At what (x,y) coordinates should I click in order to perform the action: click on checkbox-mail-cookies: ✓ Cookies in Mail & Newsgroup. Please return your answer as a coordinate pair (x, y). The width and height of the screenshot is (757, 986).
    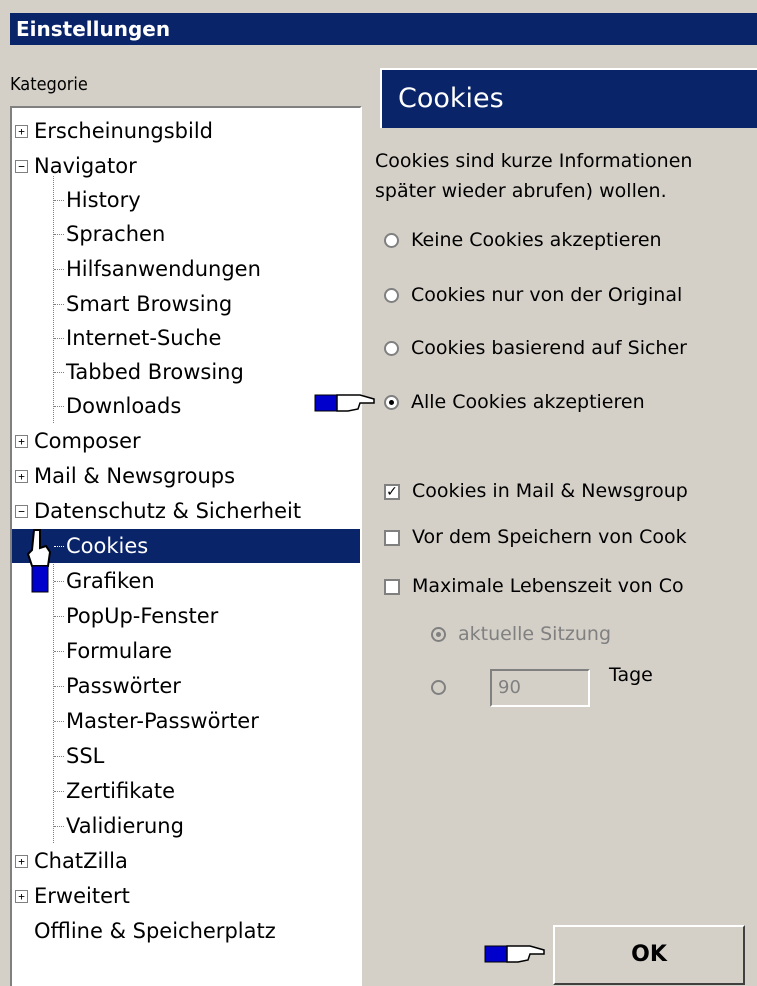
    Looking at the image, I should click on (536, 491).